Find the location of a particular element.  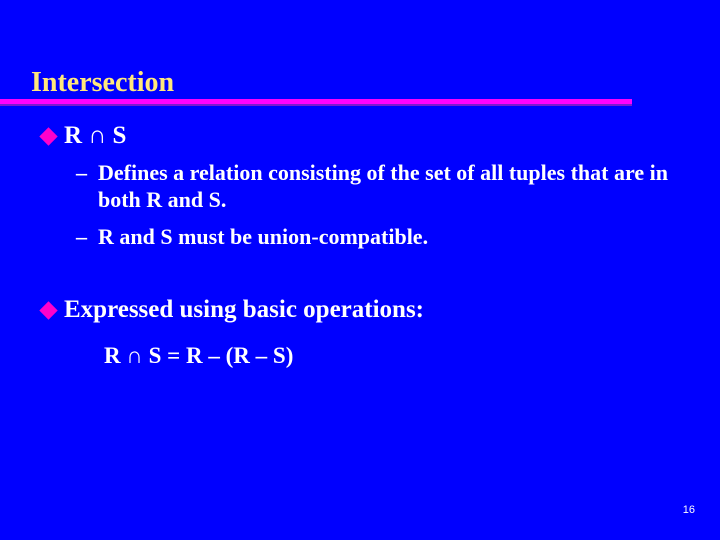

formula-intersection-expression: R ∩ S = R – (R – S) is located at coordinates (199, 356).